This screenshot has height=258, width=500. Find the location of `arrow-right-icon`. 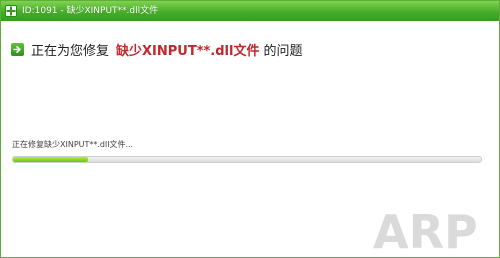

arrow-right-icon is located at coordinates (17, 49).